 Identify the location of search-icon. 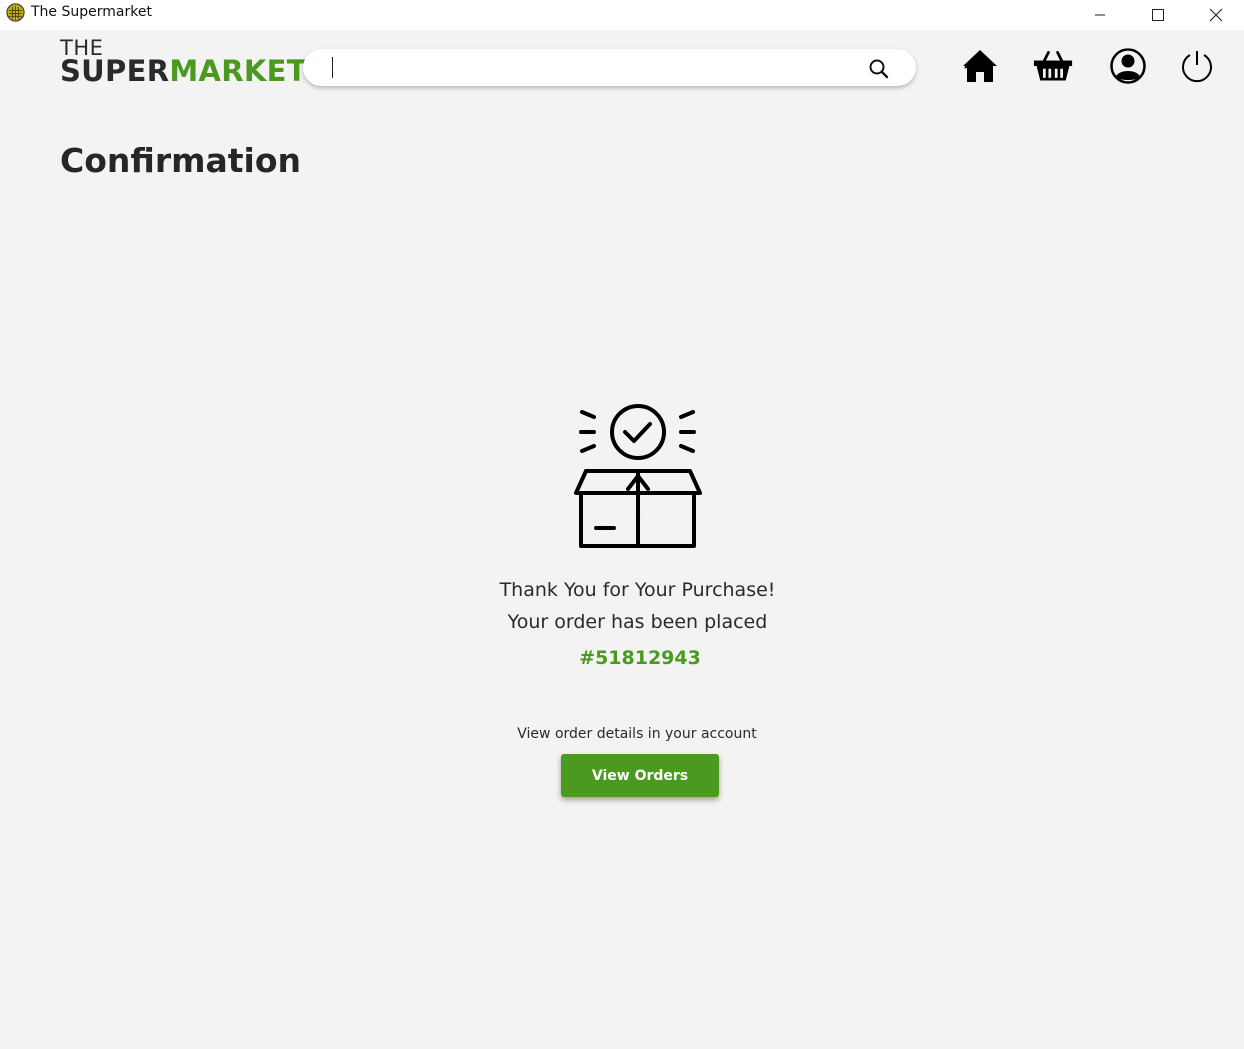
(879, 69).